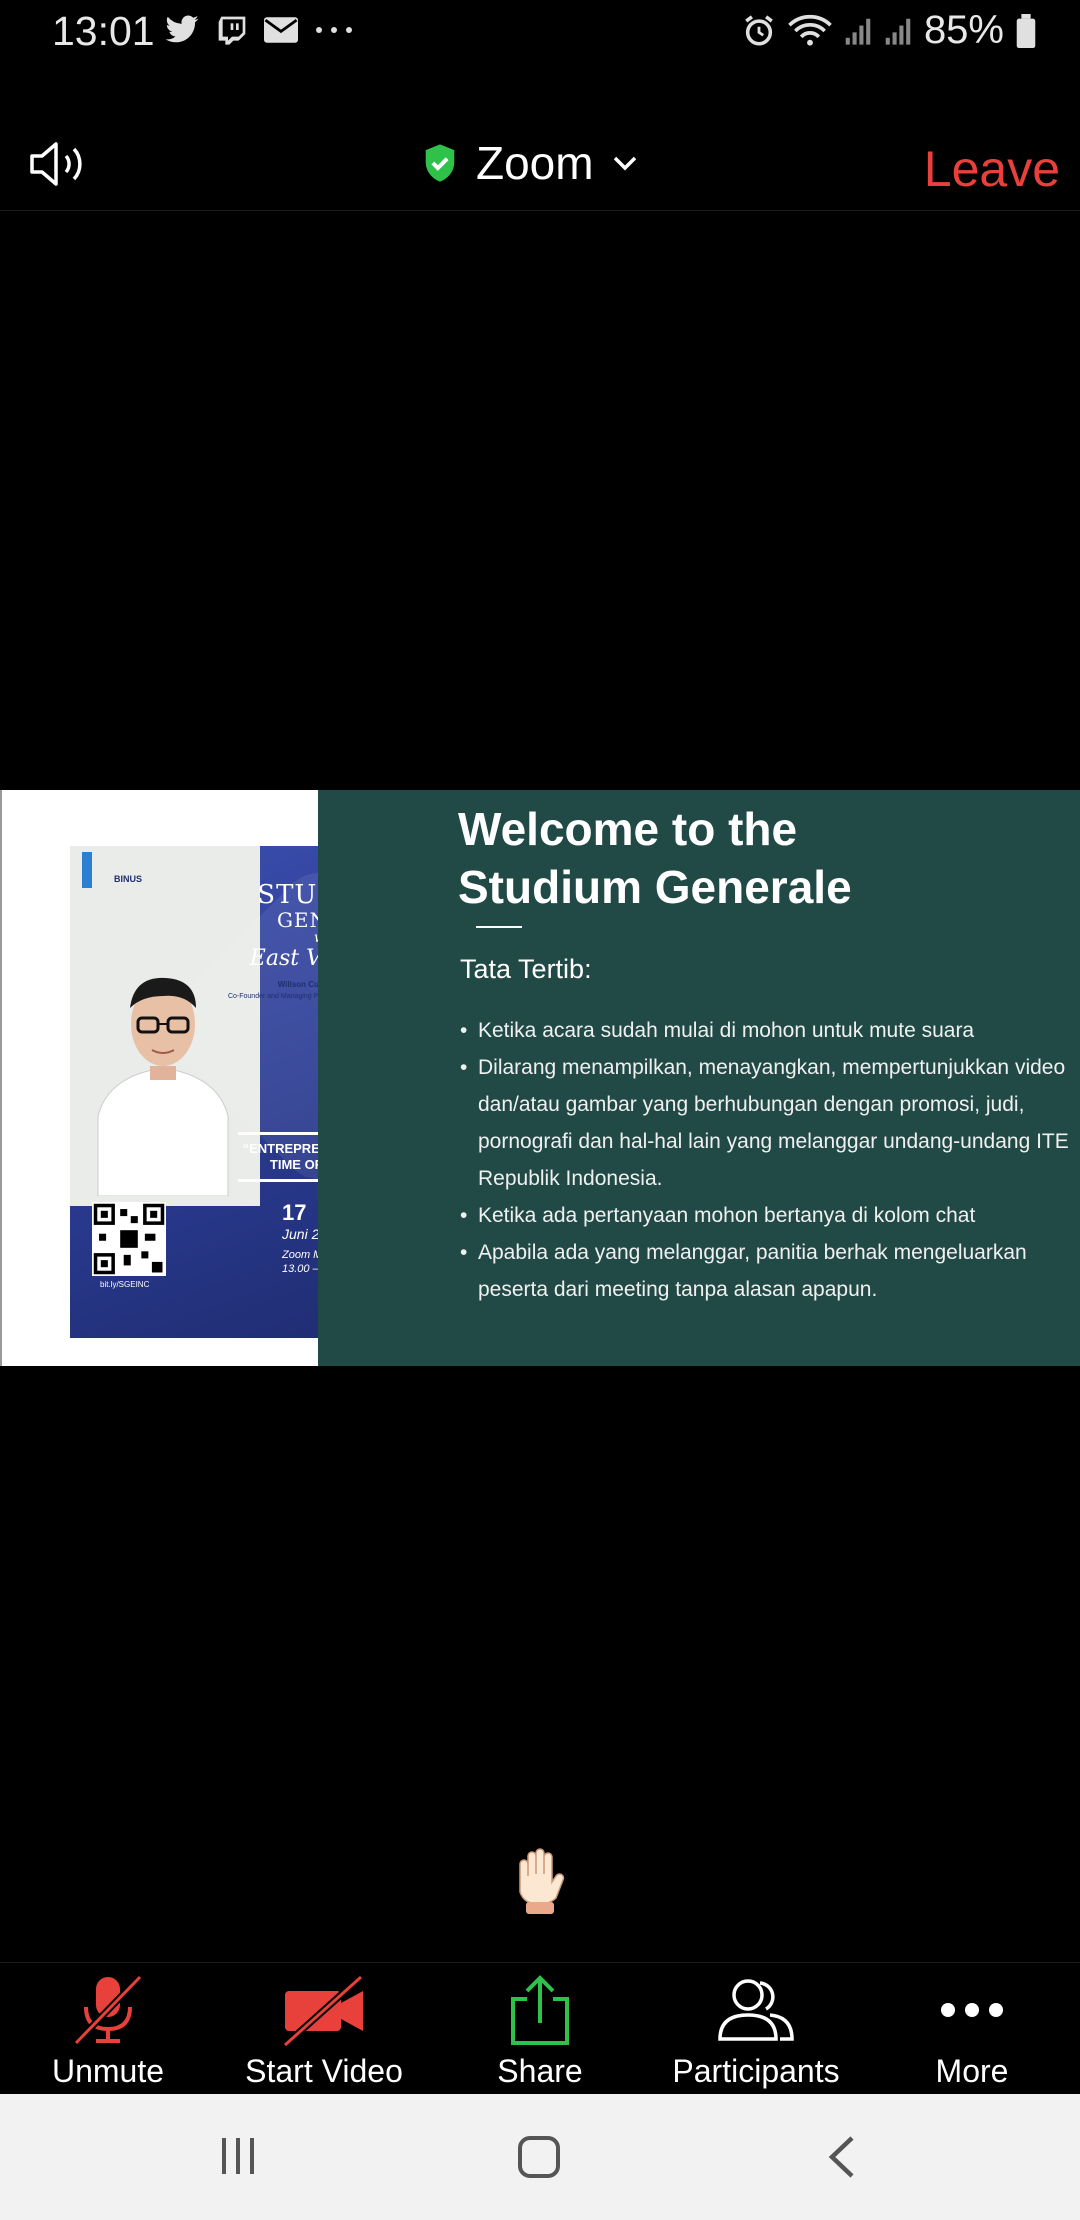 Image resolution: width=1080 pixels, height=2220 pixels. Describe the element at coordinates (232, 30) in the screenshot. I see `twitch-icon` at that location.